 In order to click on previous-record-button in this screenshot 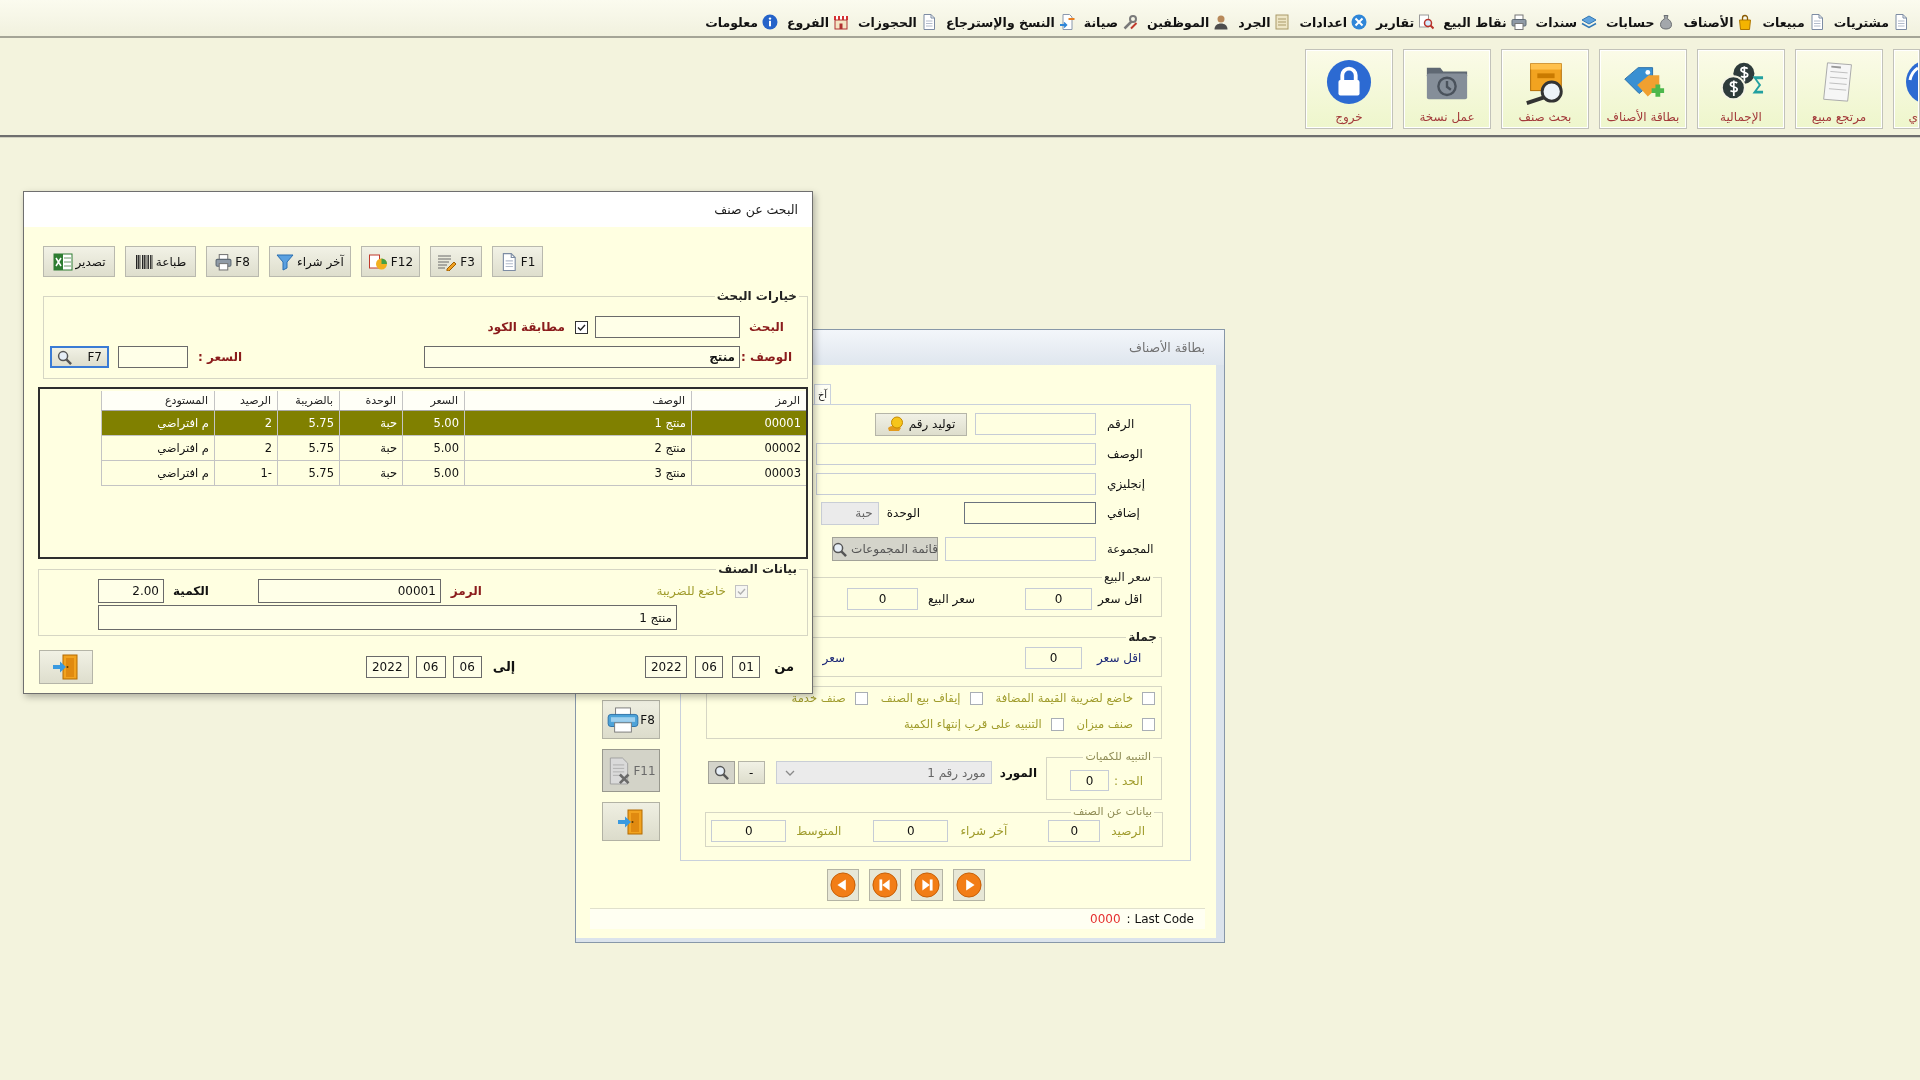, I will do `click(843, 885)`.